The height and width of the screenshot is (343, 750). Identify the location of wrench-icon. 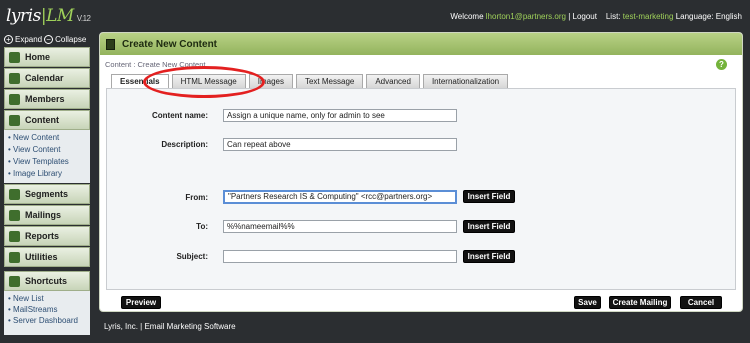
(14, 257).